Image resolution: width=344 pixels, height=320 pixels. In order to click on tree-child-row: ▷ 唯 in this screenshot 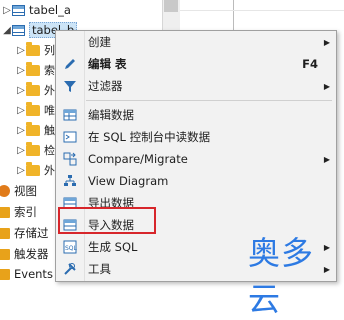, I will do `click(35, 110)`.